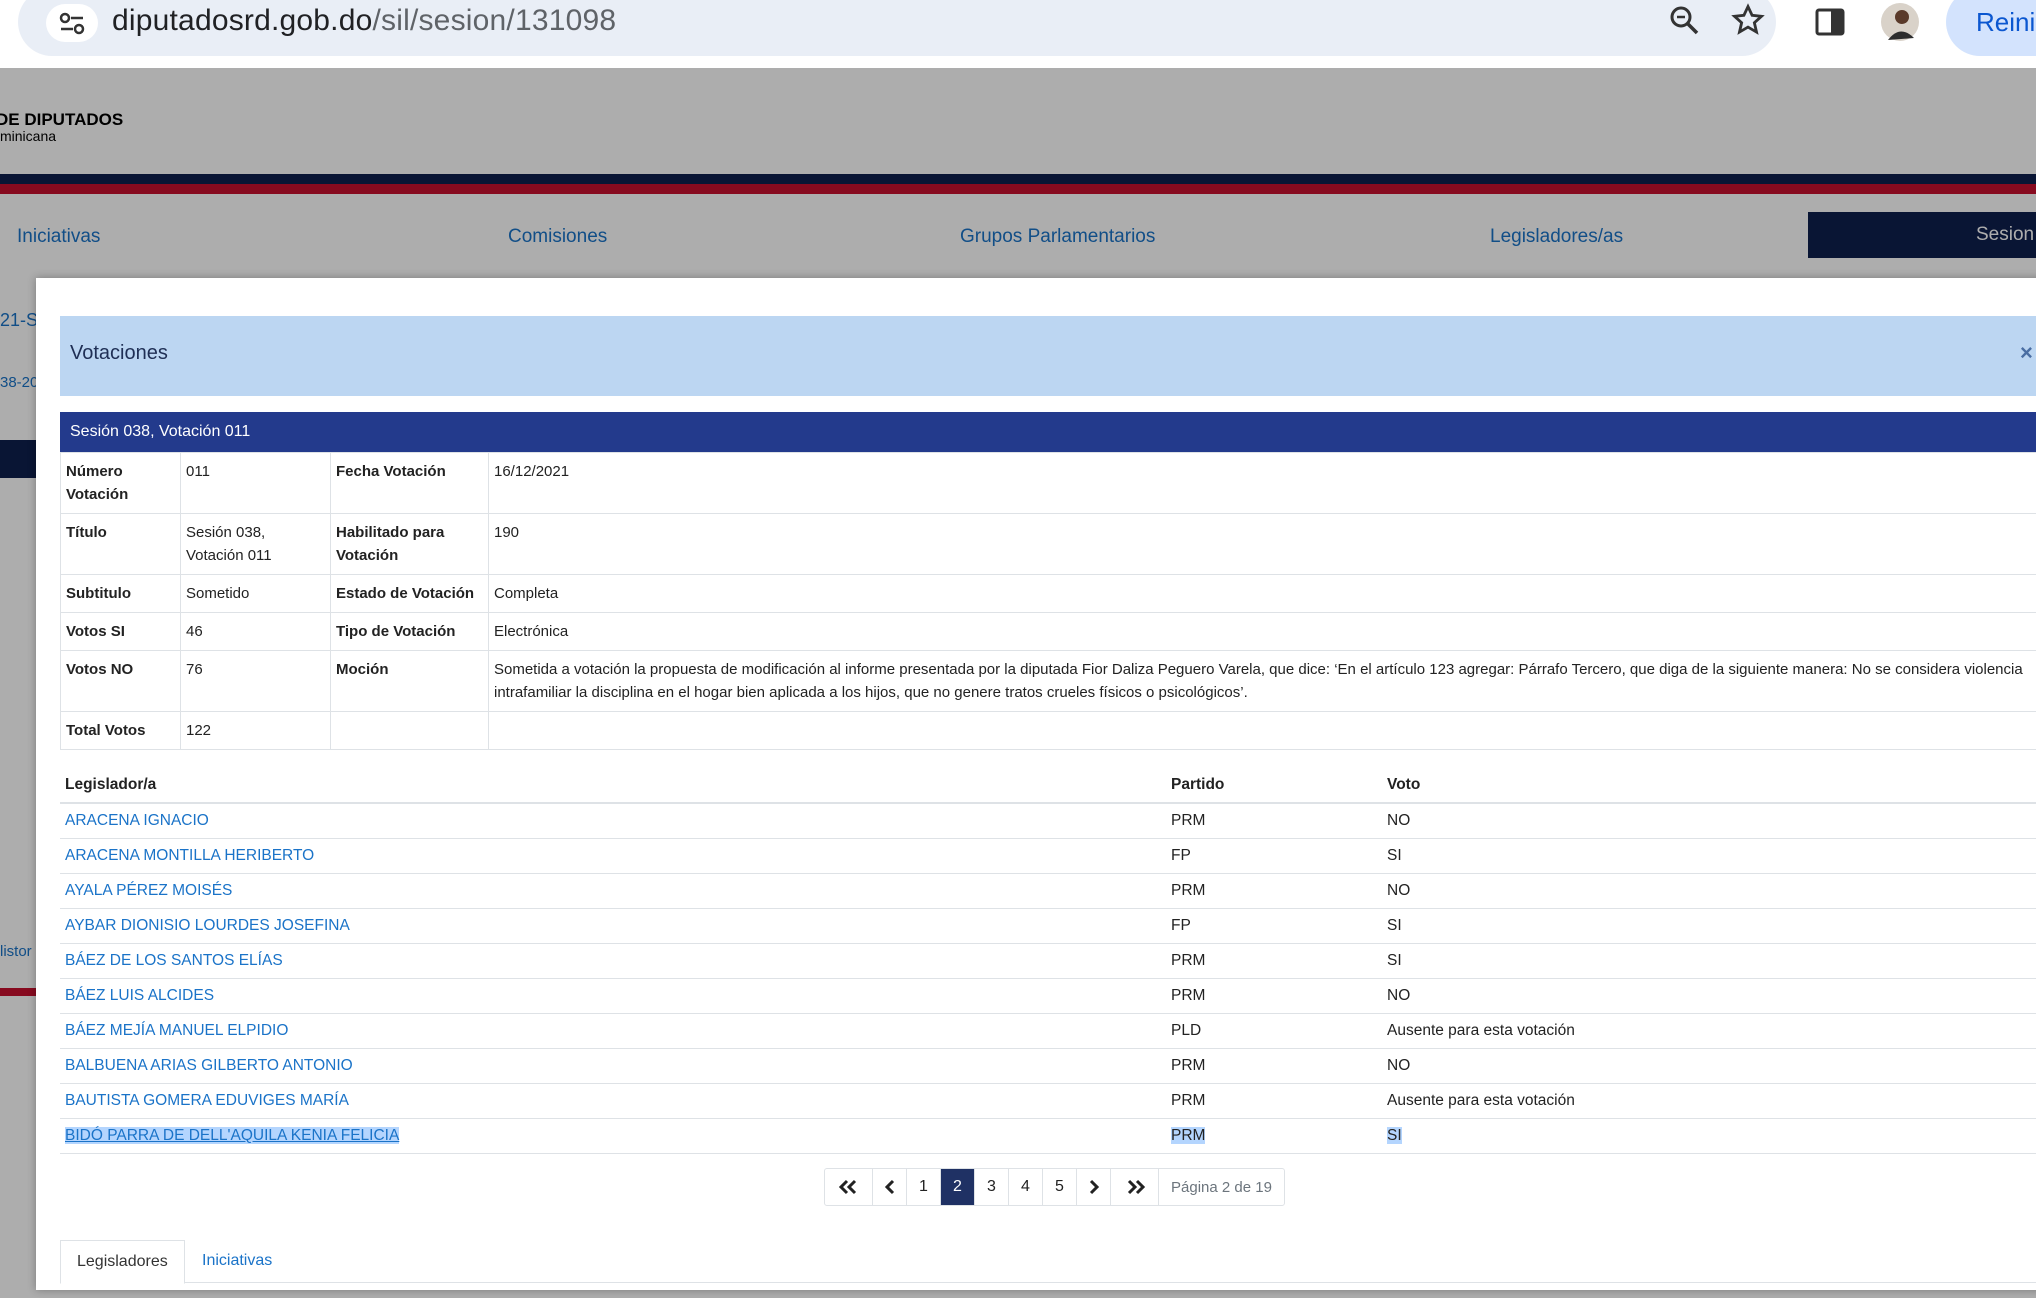 This screenshot has width=2036, height=1298. I want to click on legislator-link: BÁEZ LUIS ALCIDES, so click(139, 995).